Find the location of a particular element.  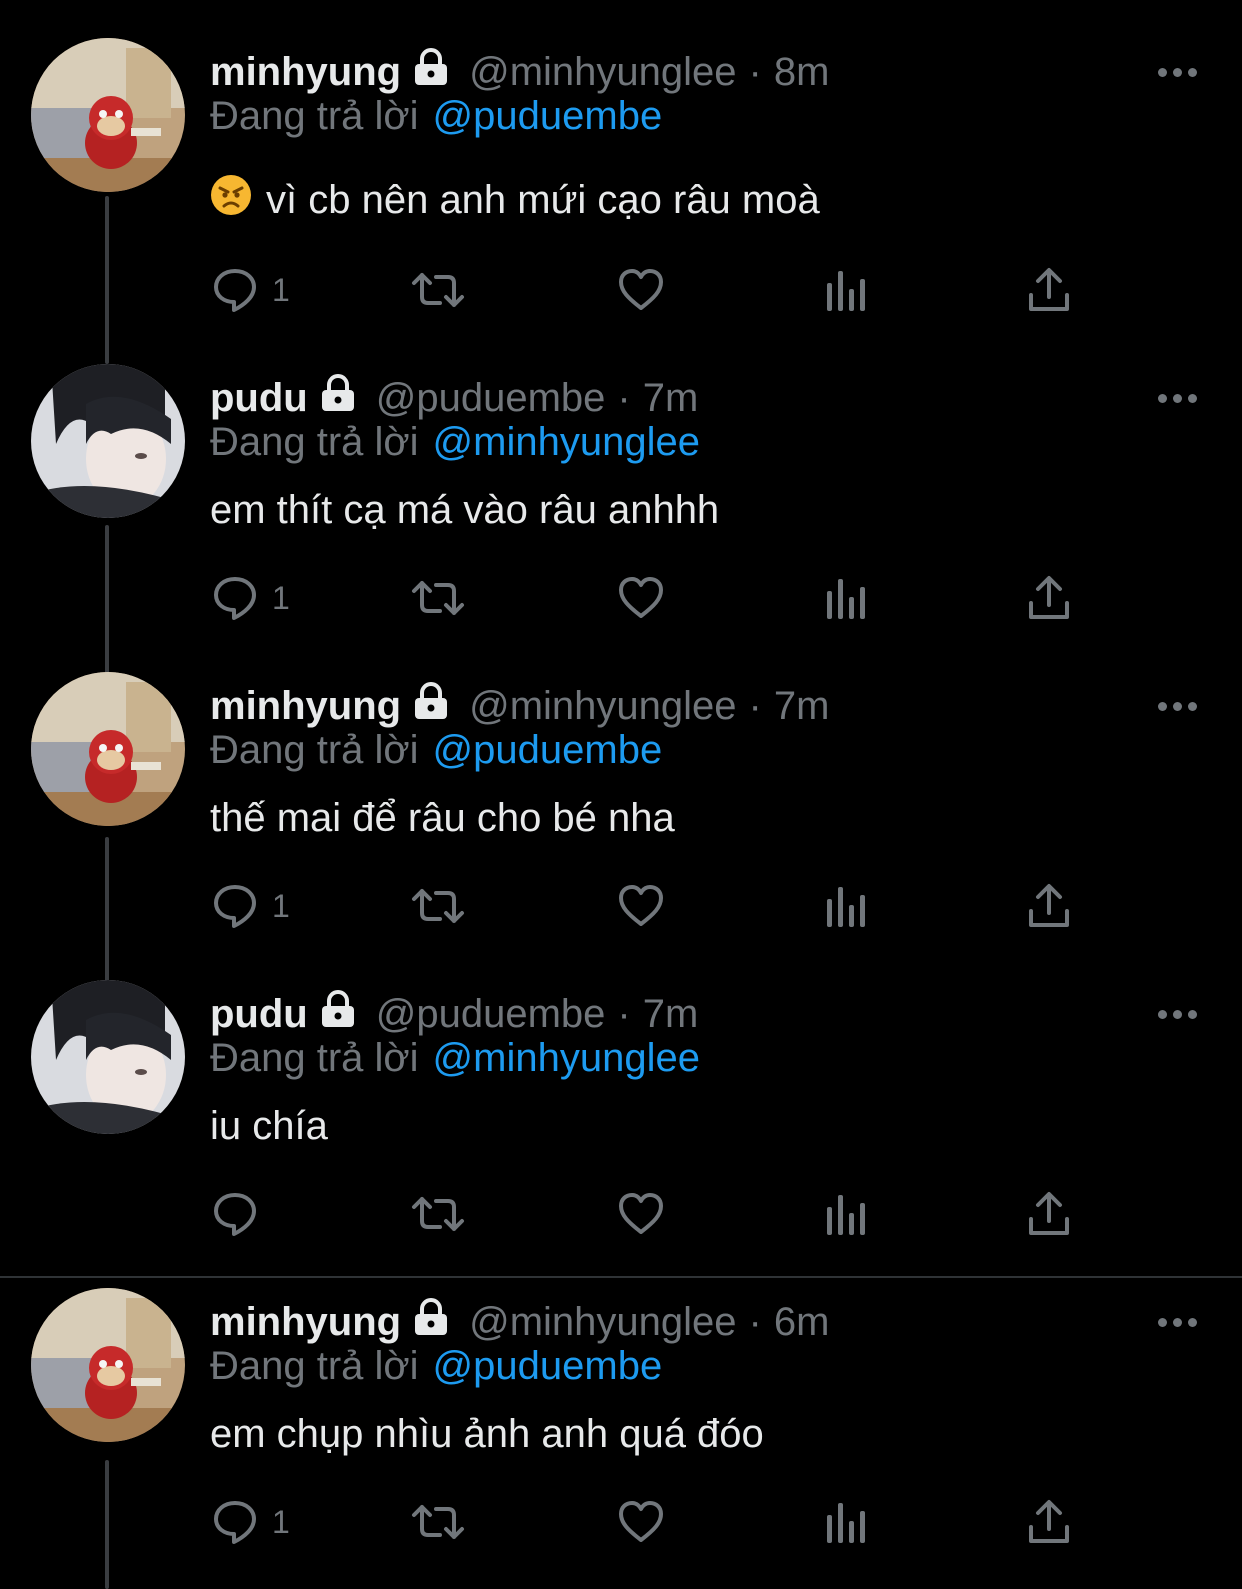

tweet-header: pudu @puduembe · 7m is located at coordinates (454, 398).